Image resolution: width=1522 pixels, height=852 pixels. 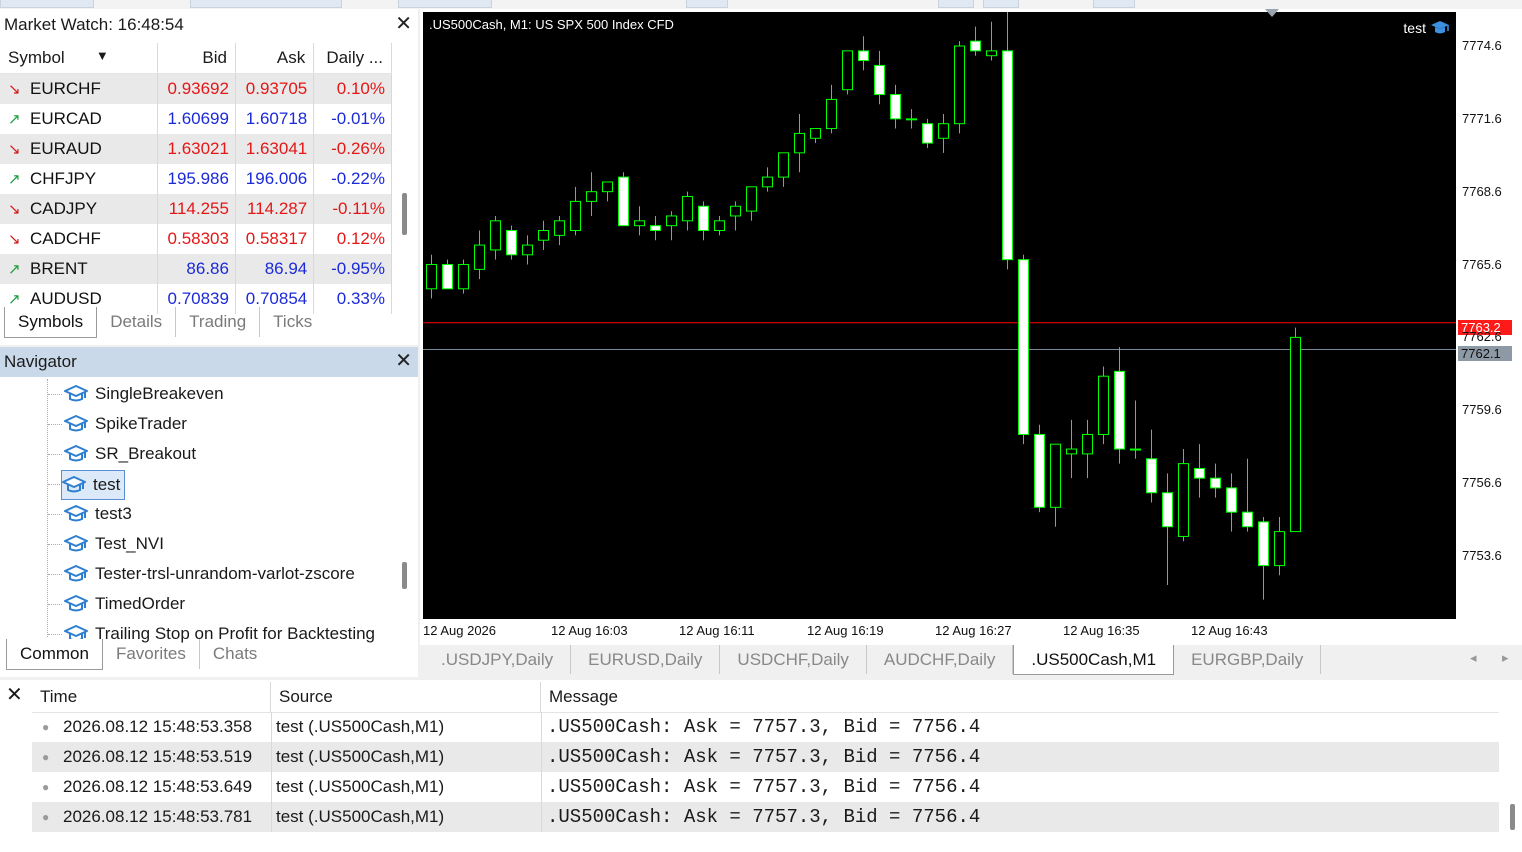 I want to click on column-header-source: Source, so click(x=406, y=697).